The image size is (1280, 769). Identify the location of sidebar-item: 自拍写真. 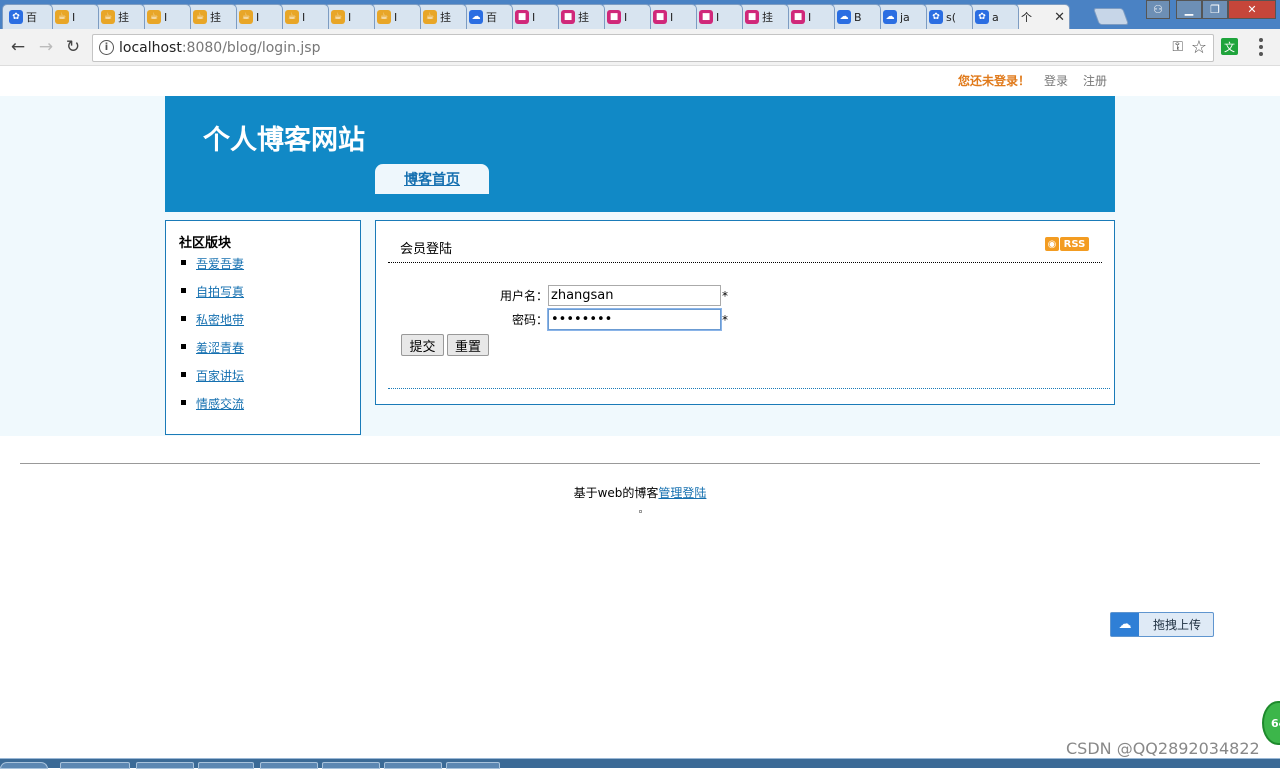
(211, 297).